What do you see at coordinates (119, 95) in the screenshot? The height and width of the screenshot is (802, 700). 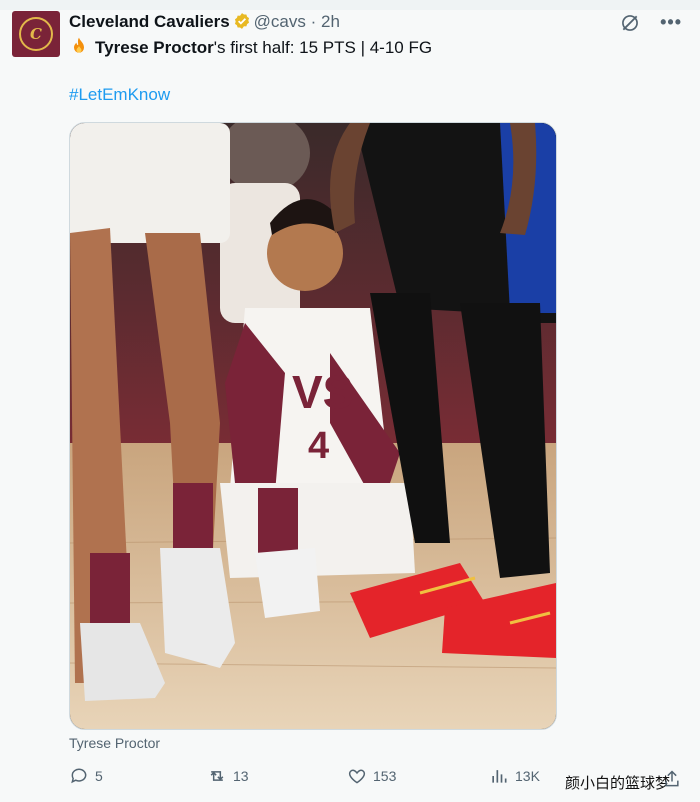 I see `hashtag-link: #LetEmKnow` at bounding box center [119, 95].